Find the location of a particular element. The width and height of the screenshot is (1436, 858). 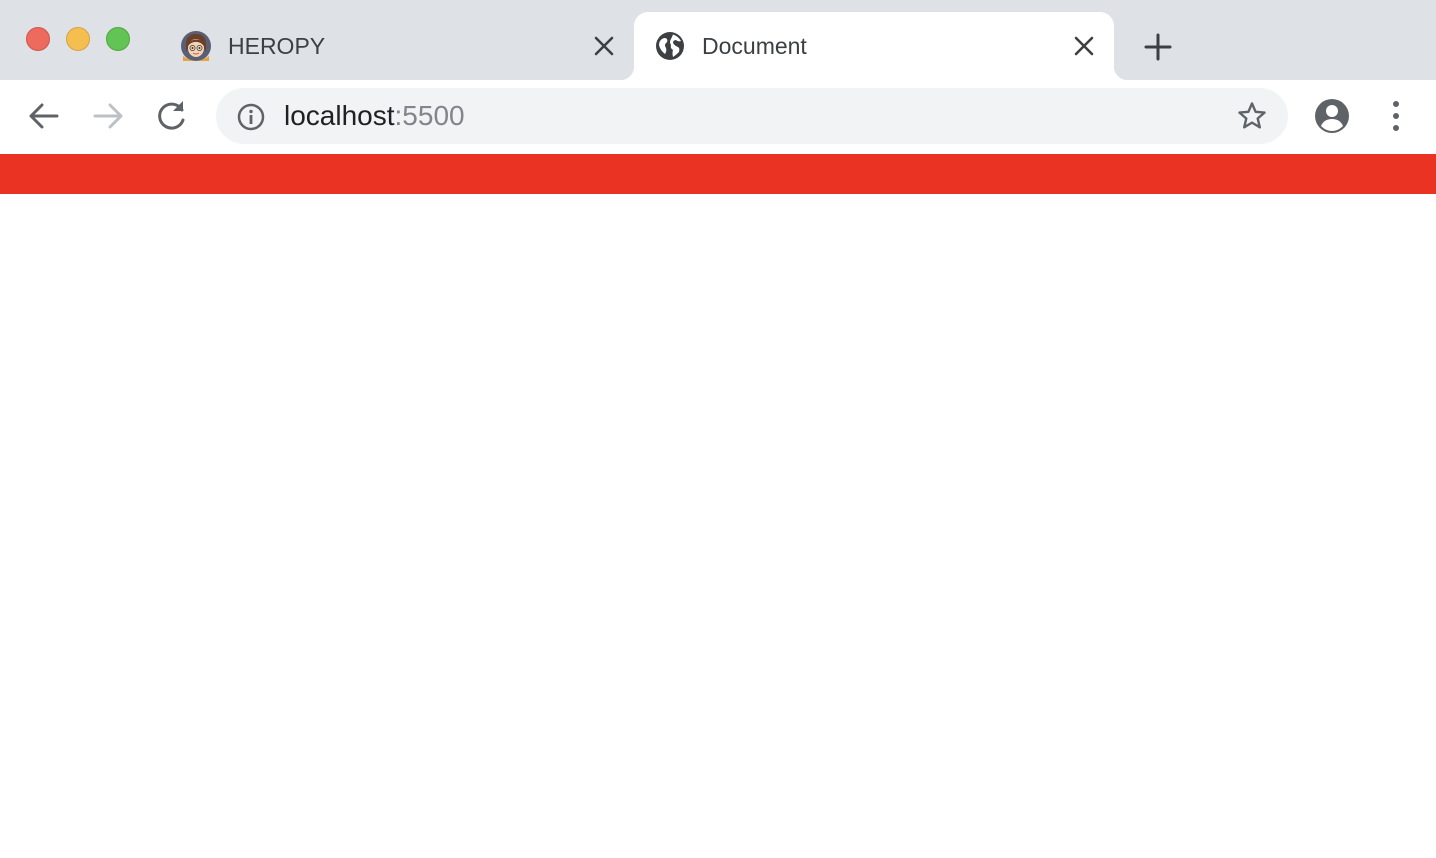

new-tab-plus-icon is located at coordinates (1158, 47).